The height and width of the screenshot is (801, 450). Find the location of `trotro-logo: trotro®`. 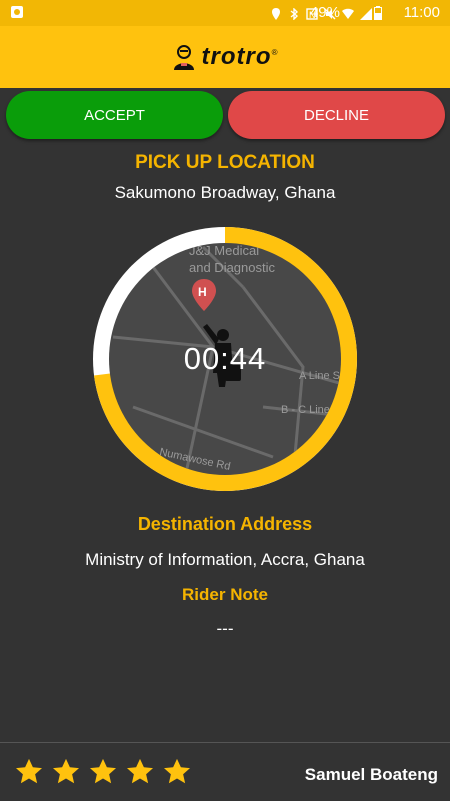

trotro-logo: trotro® is located at coordinates (225, 57).